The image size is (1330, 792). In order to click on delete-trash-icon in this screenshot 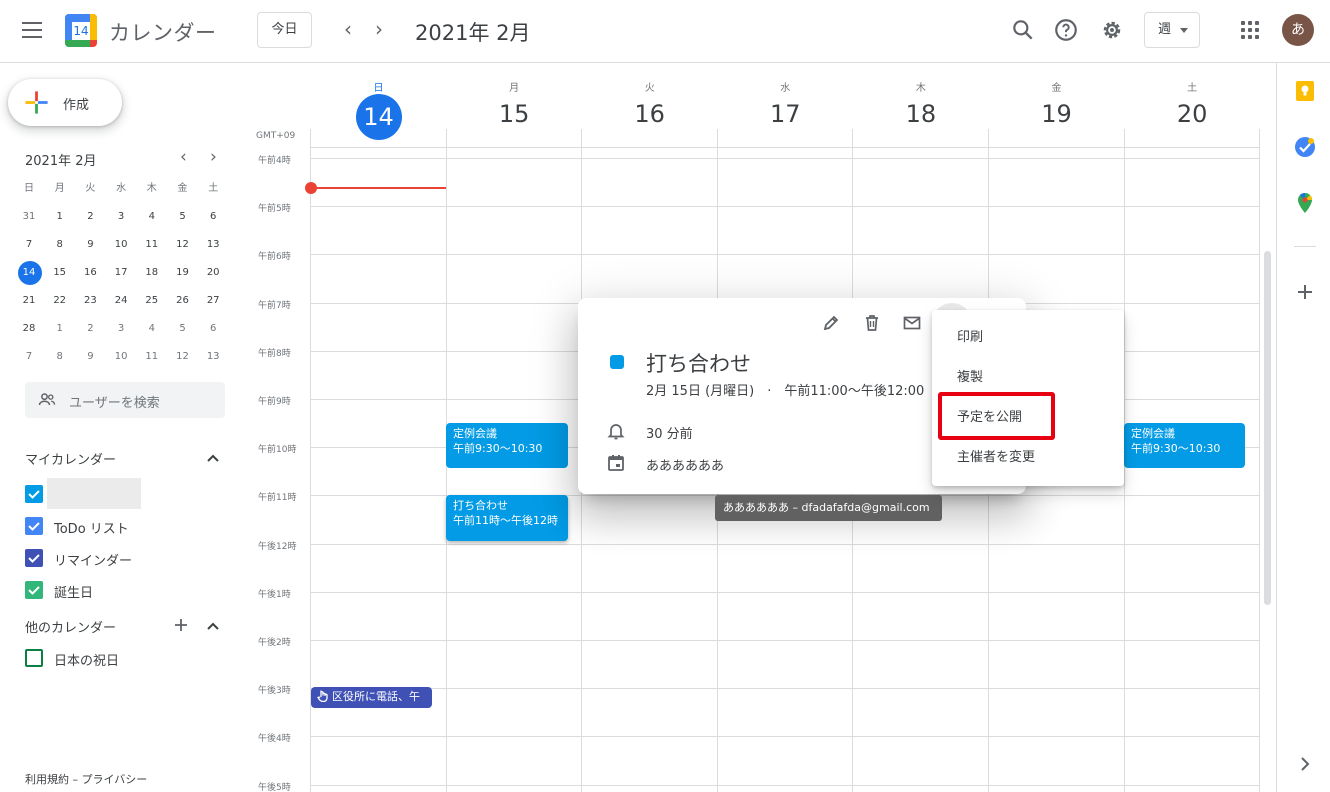, I will do `click(872, 323)`.